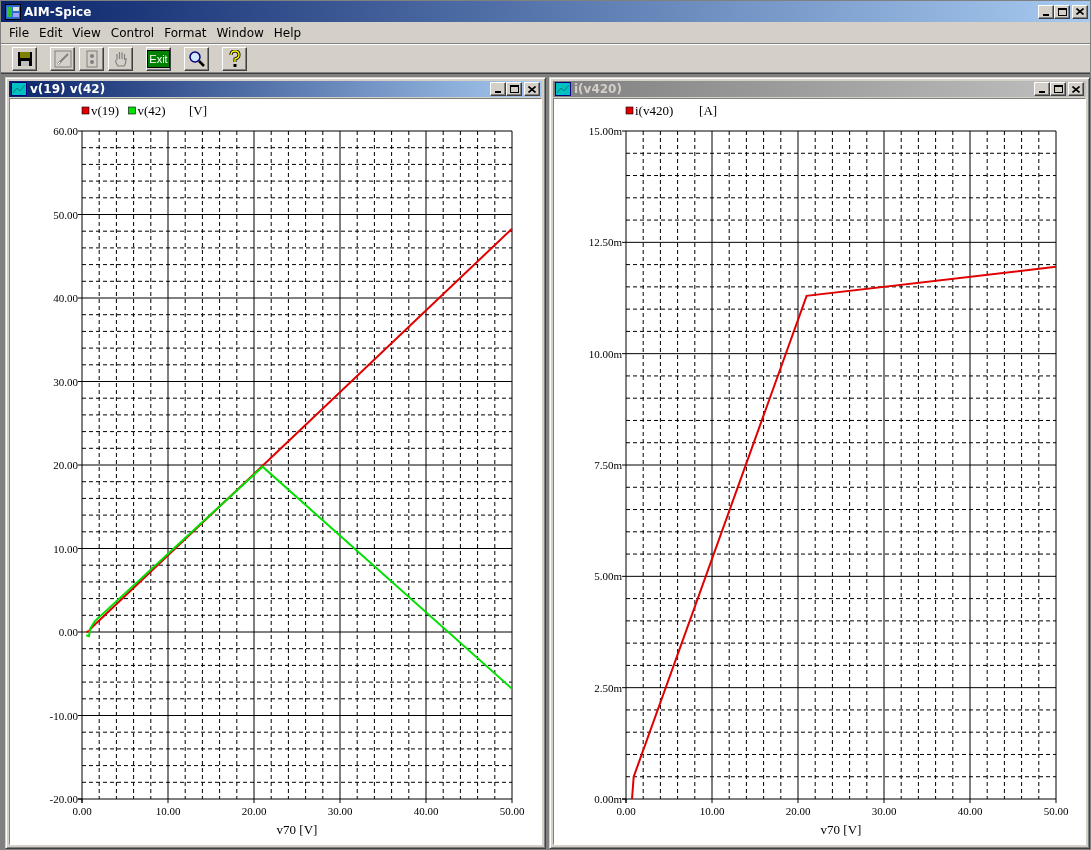  What do you see at coordinates (132, 32) in the screenshot?
I see `menu-item: Control` at bounding box center [132, 32].